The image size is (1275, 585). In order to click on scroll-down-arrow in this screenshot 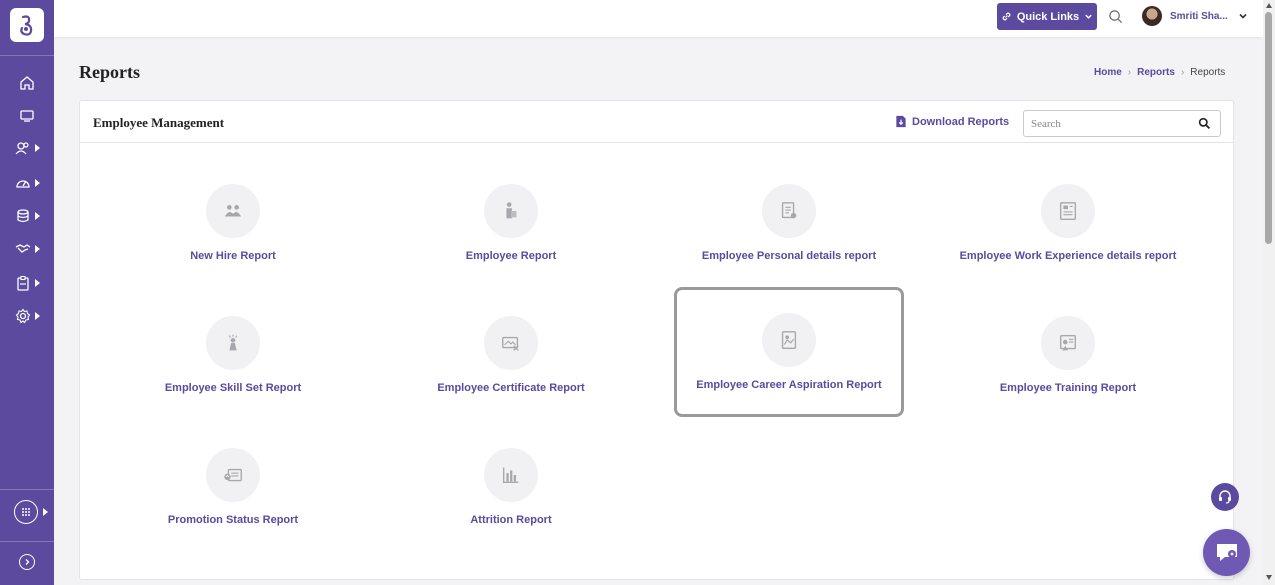, I will do `click(1269, 577)`.